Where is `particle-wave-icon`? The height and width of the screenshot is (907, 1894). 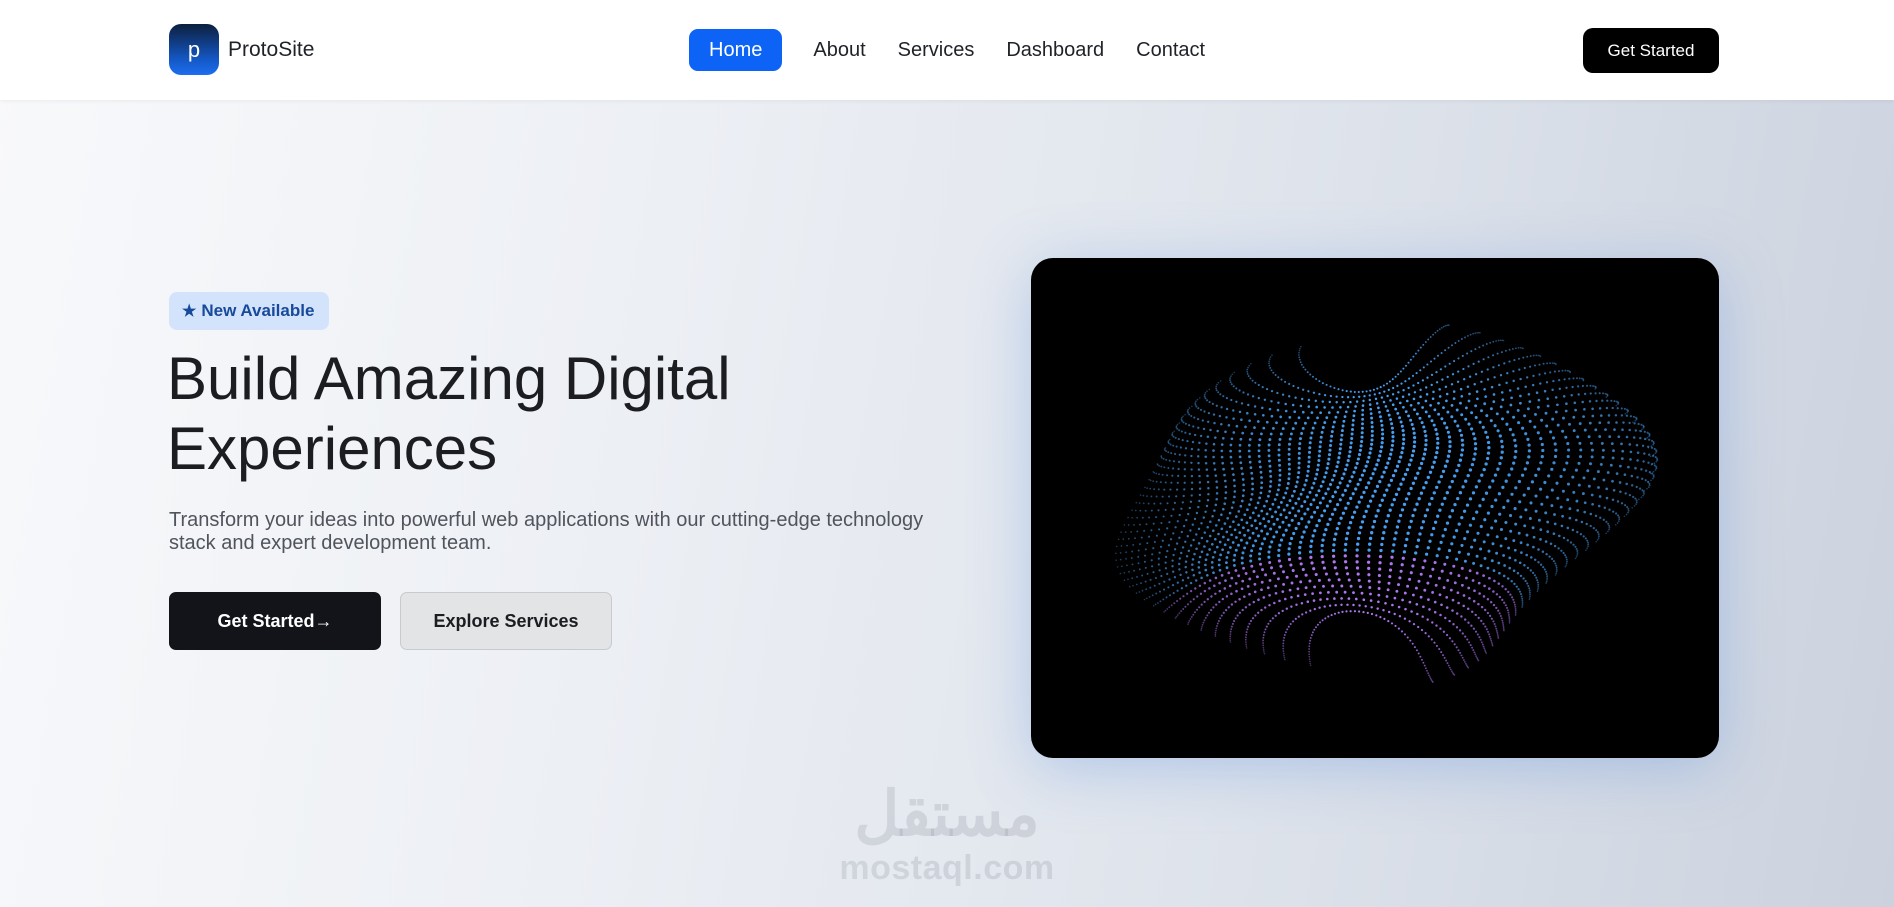 particle-wave-icon is located at coordinates (1387, 503).